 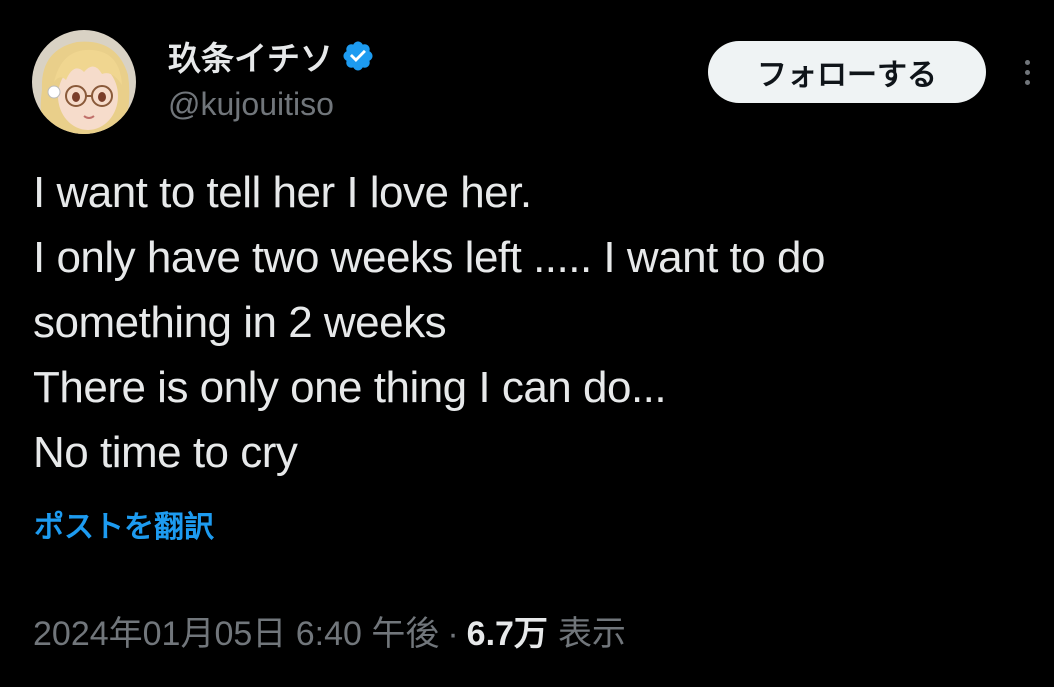 What do you see at coordinates (124, 524) in the screenshot?
I see `translate-post-link: ポストを翻訳` at bounding box center [124, 524].